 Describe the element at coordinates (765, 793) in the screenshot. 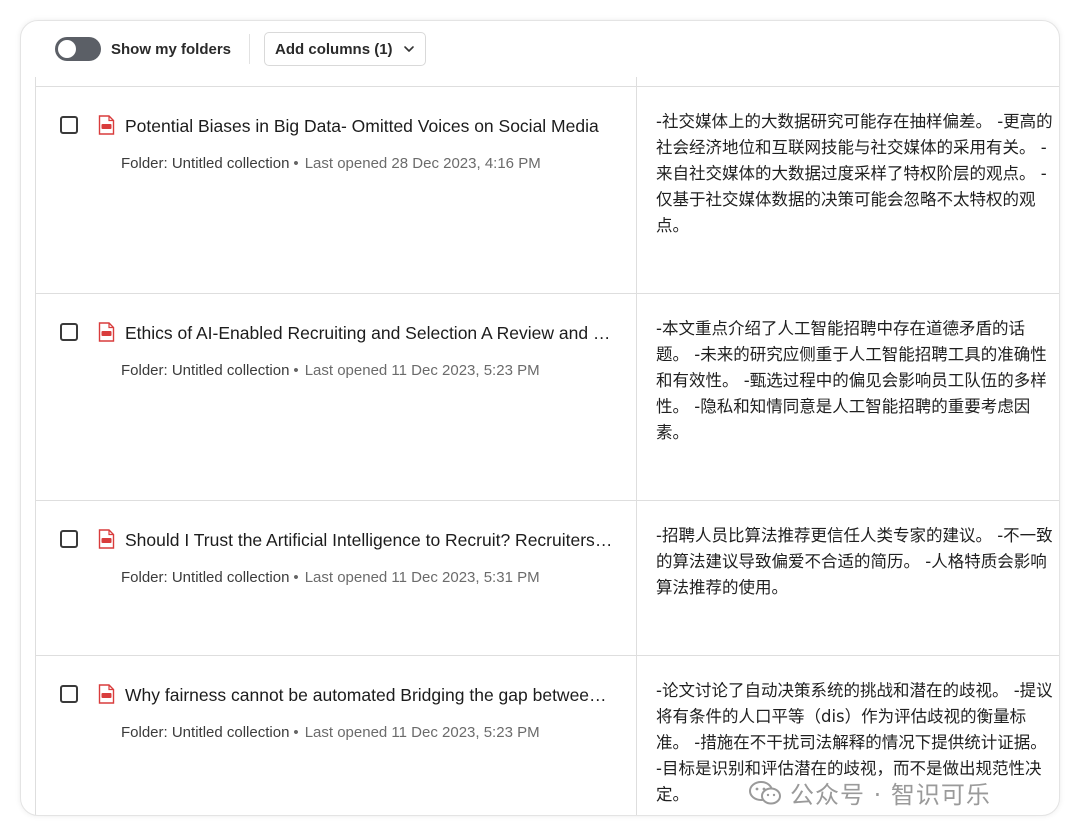

I see `wechat-logo-icon` at that location.